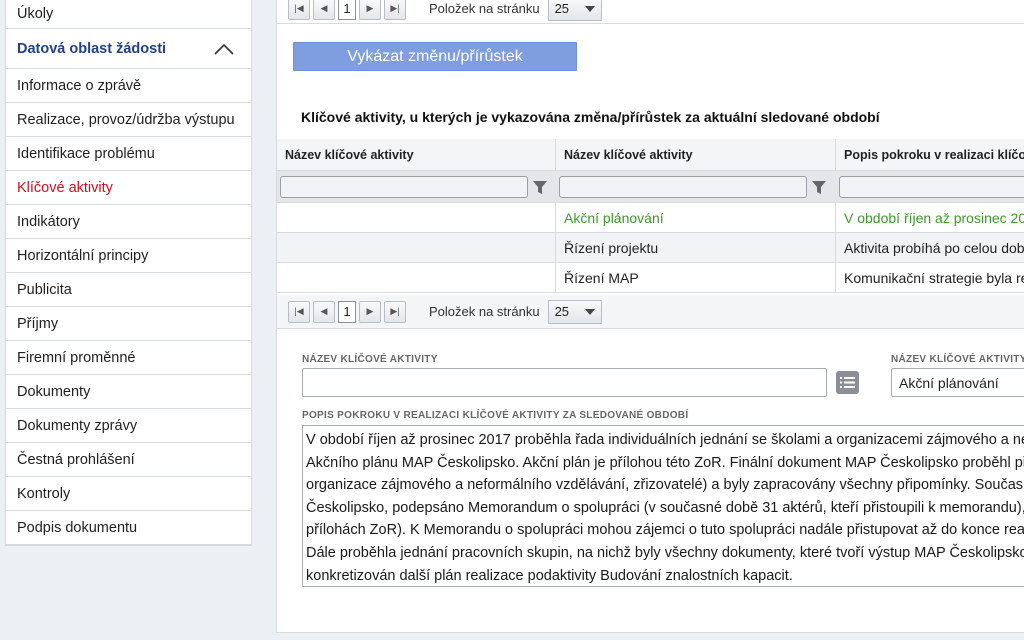 The image size is (1024, 640). Describe the element at coordinates (683, 186) in the screenshot. I see `filter-input-col2` at that location.